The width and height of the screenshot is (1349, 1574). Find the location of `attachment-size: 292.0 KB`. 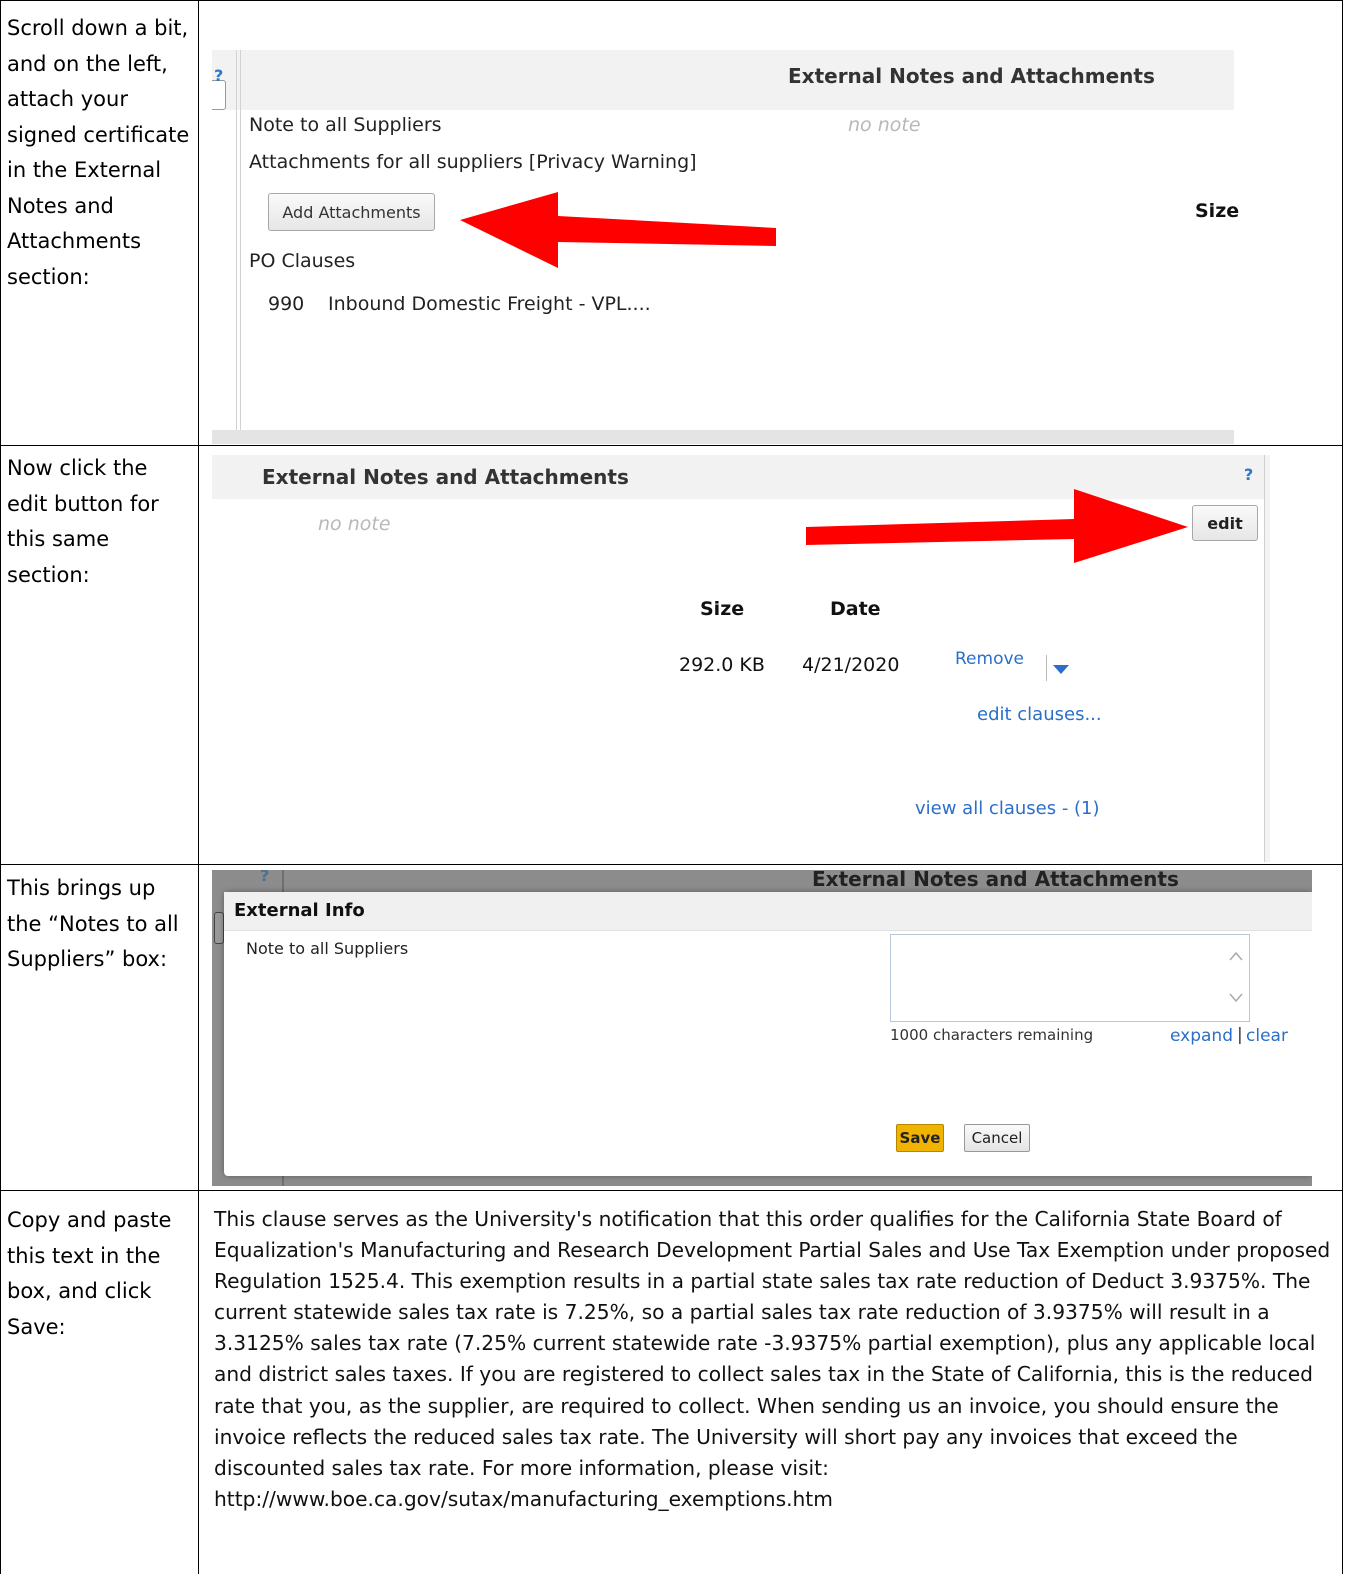

attachment-size: 292.0 KB is located at coordinates (722, 665).